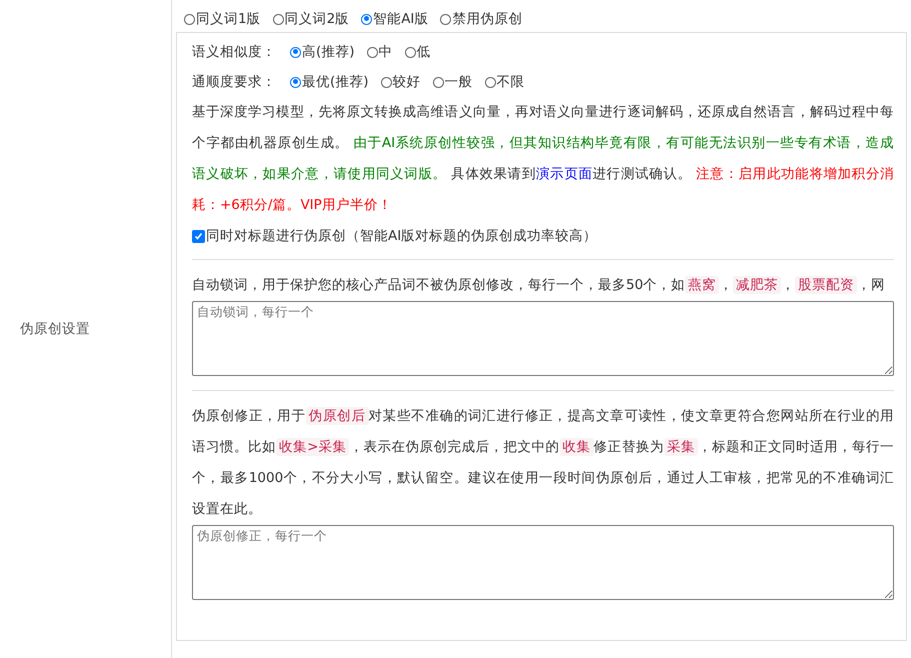 The image size is (911, 658). What do you see at coordinates (510, 82) in the screenshot?
I see `radio-label: 不限` at bounding box center [510, 82].